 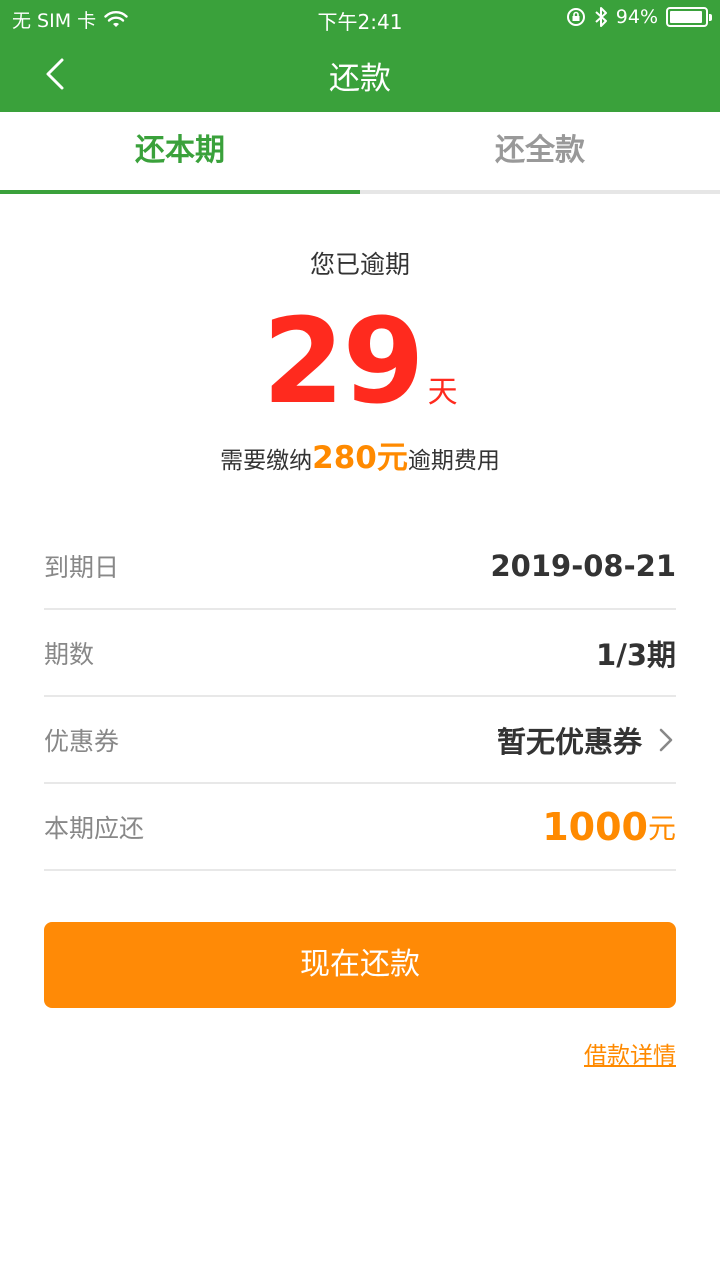 I want to click on status-right: 94%, so click(x=639, y=17).